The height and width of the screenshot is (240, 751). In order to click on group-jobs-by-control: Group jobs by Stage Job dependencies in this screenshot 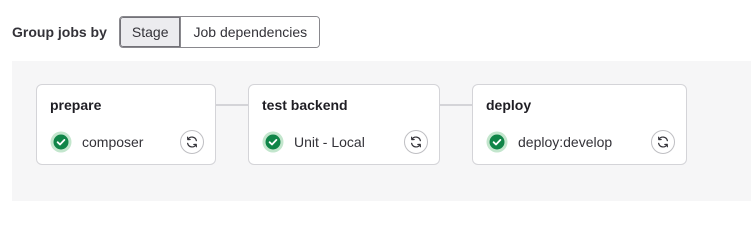, I will do `click(166, 32)`.